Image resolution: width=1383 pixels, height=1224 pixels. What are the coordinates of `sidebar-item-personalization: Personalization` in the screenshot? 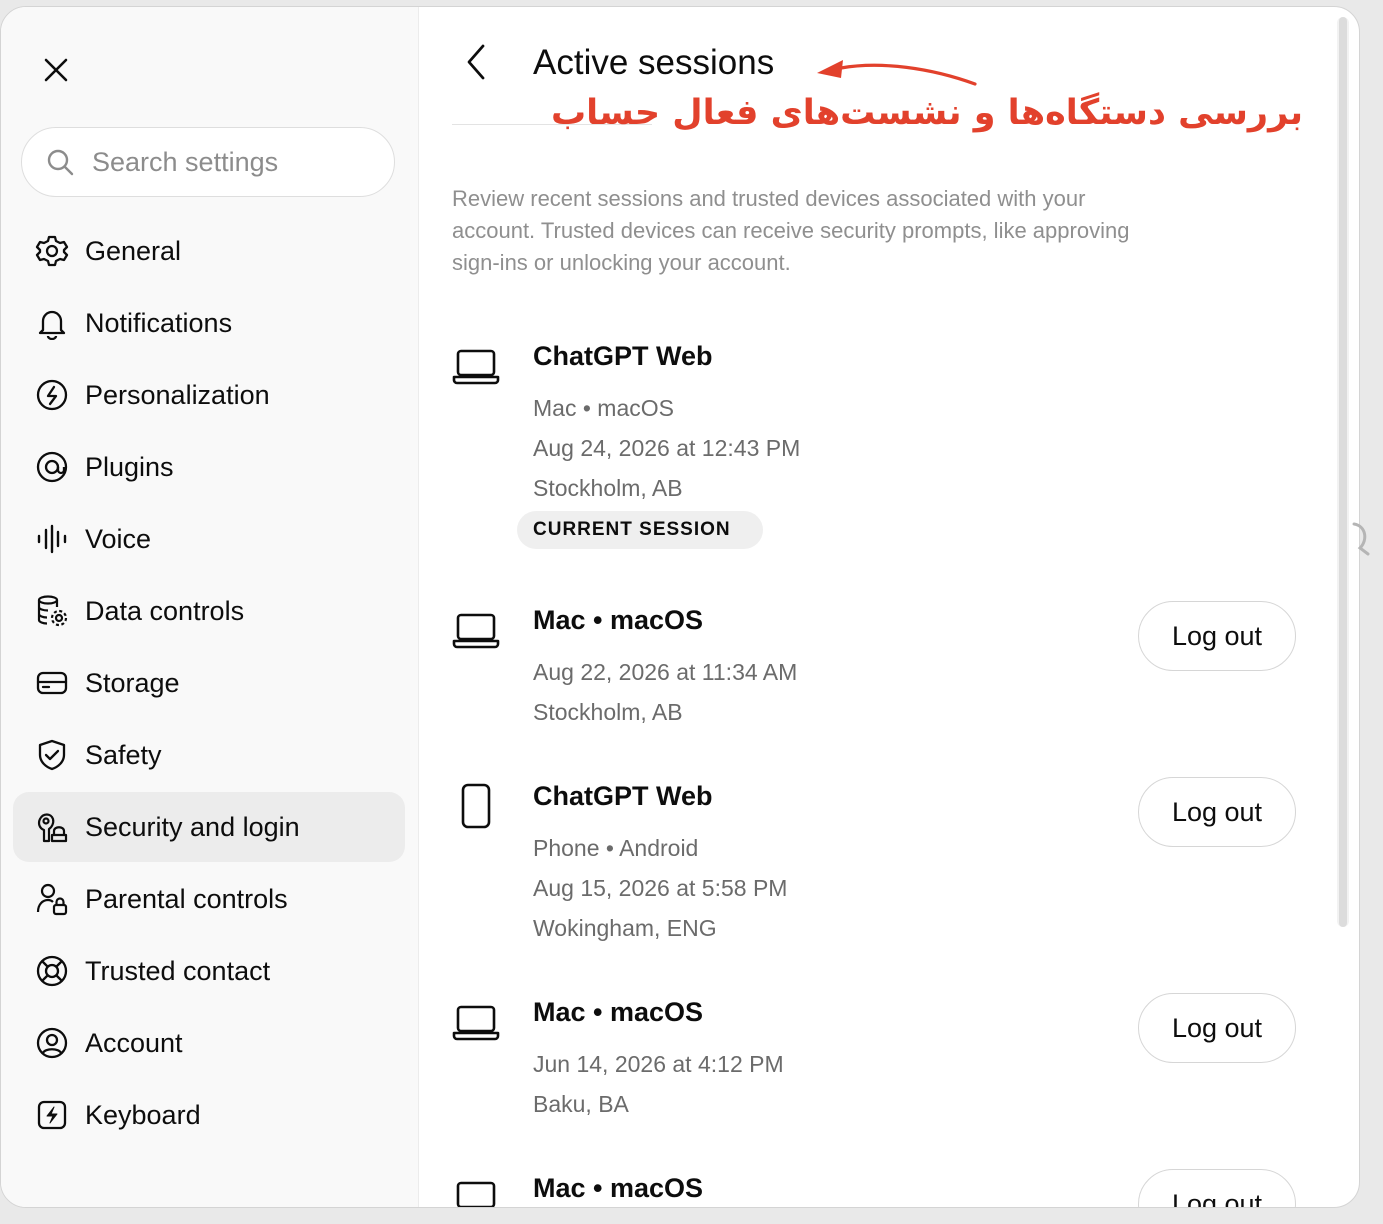 It's located at (209, 395).